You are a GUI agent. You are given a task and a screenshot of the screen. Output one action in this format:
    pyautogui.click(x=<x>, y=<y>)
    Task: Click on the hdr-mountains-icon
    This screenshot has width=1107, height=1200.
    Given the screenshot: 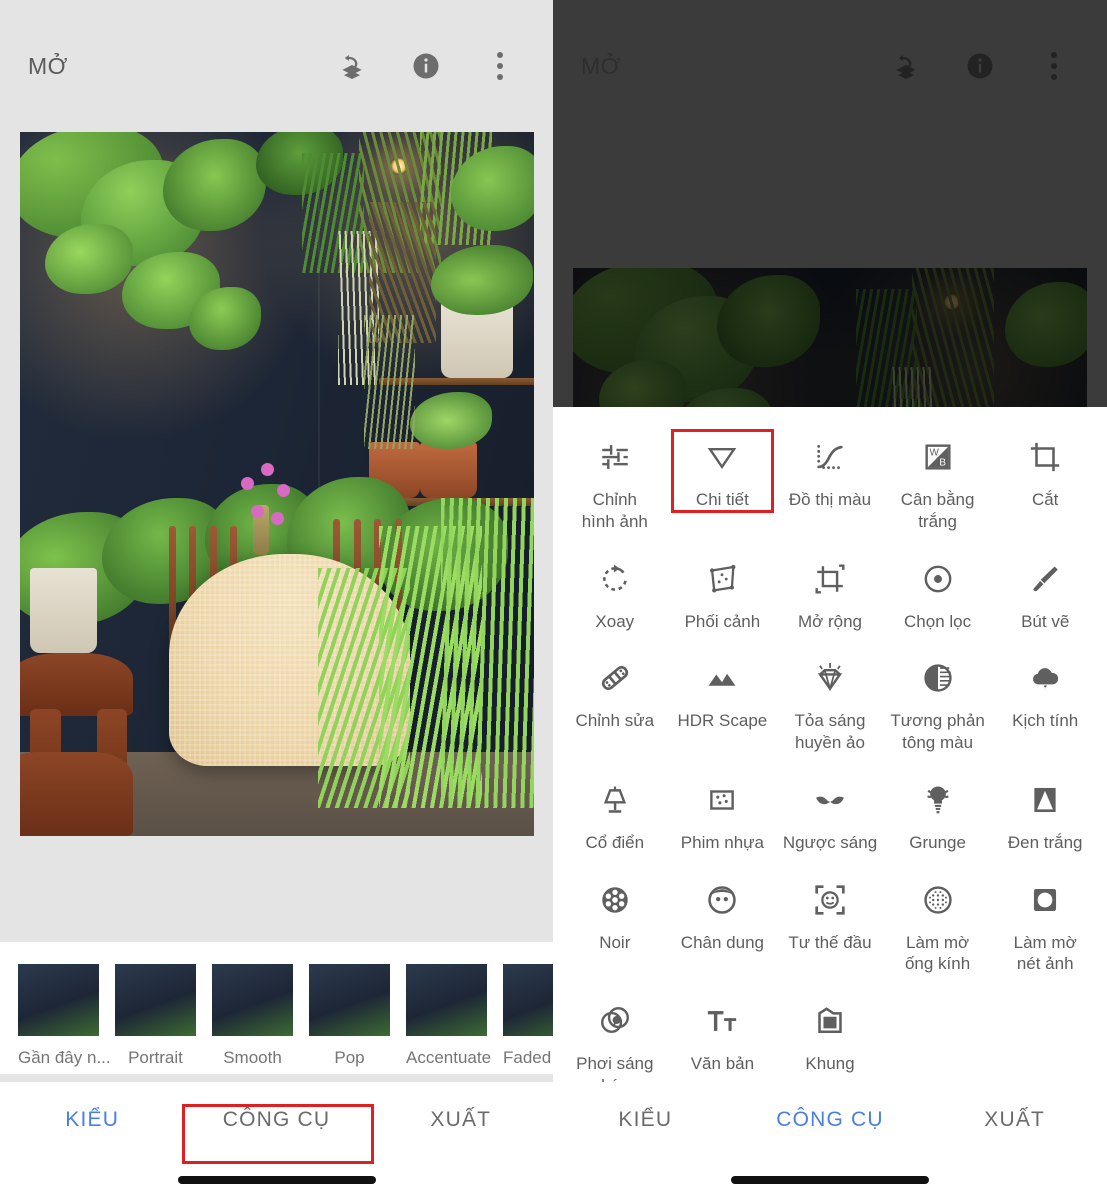 What is the action you would take?
    pyautogui.click(x=722, y=678)
    